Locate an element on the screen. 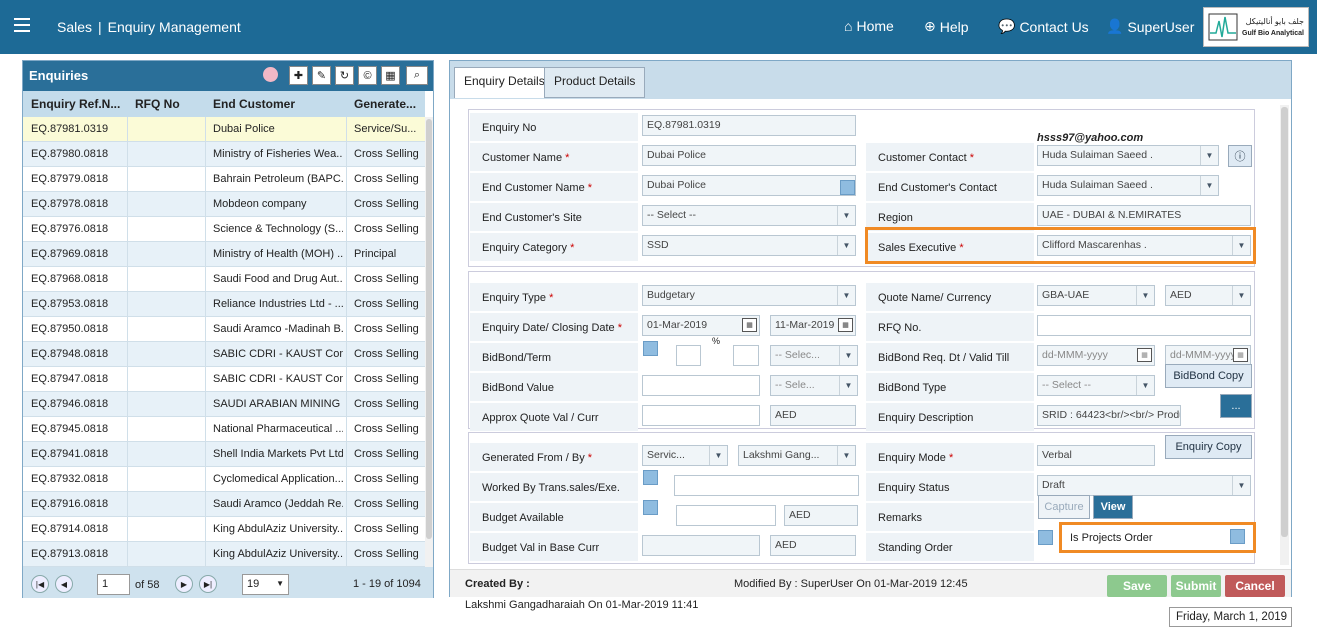  nav-contact: 💬 Contact Us is located at coordinates (1043, 26).